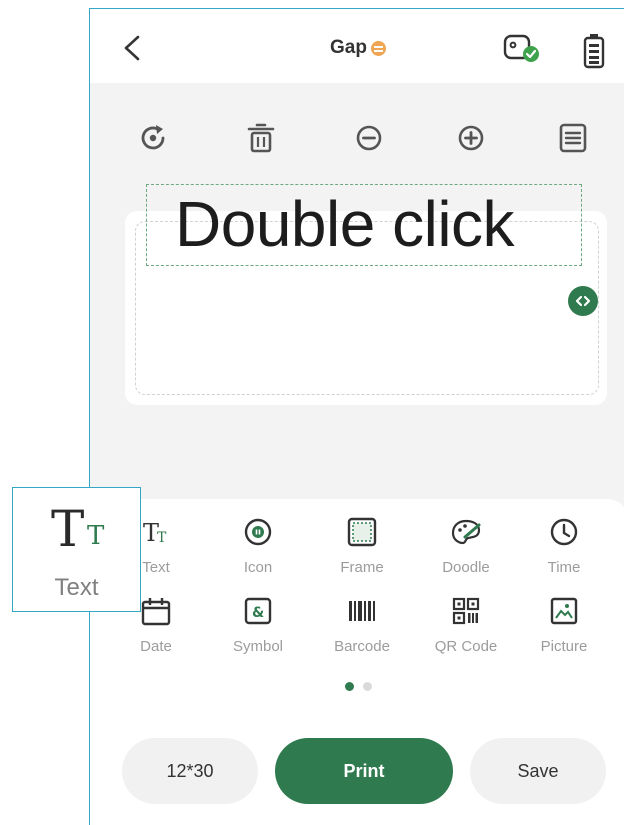  I want to click on doodle-icon, so click(466, 532).